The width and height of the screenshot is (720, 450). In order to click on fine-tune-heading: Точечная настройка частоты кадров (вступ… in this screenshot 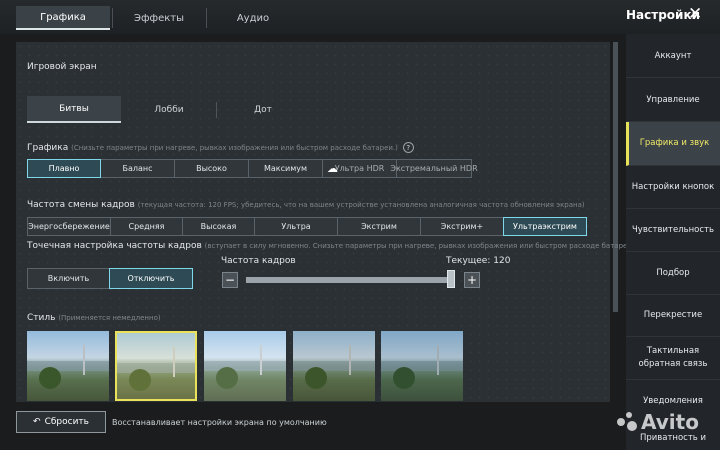, I will do `click(332, 246)`.